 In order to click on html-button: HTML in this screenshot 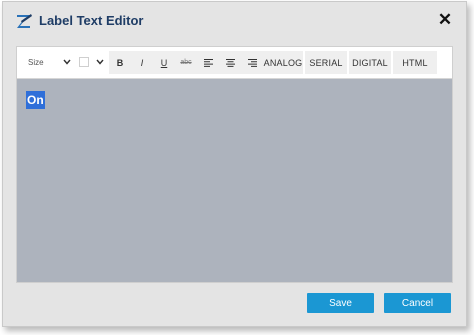, I will do `click(415, 62)`.